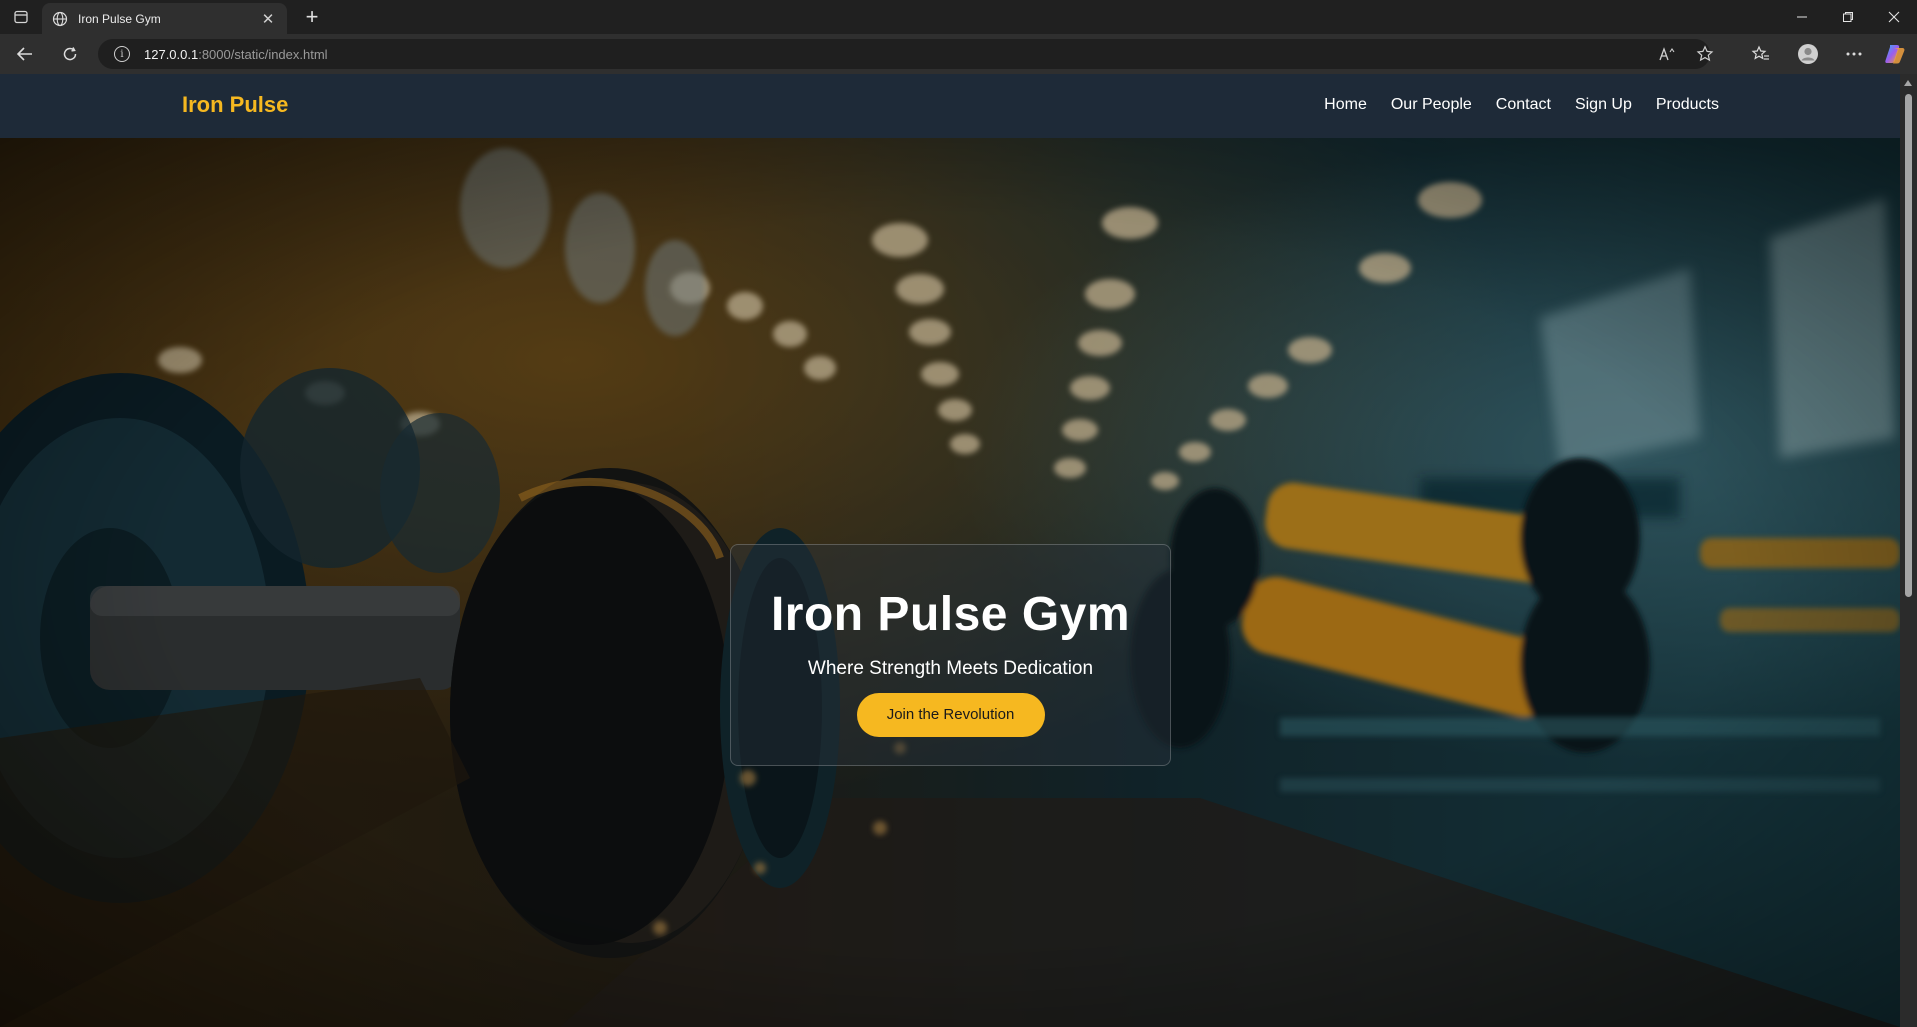  Describe the element at coordinates (164, 18) in the screenshot. I see `browser-tab: Iron Pulse Gym ✕` at that location.